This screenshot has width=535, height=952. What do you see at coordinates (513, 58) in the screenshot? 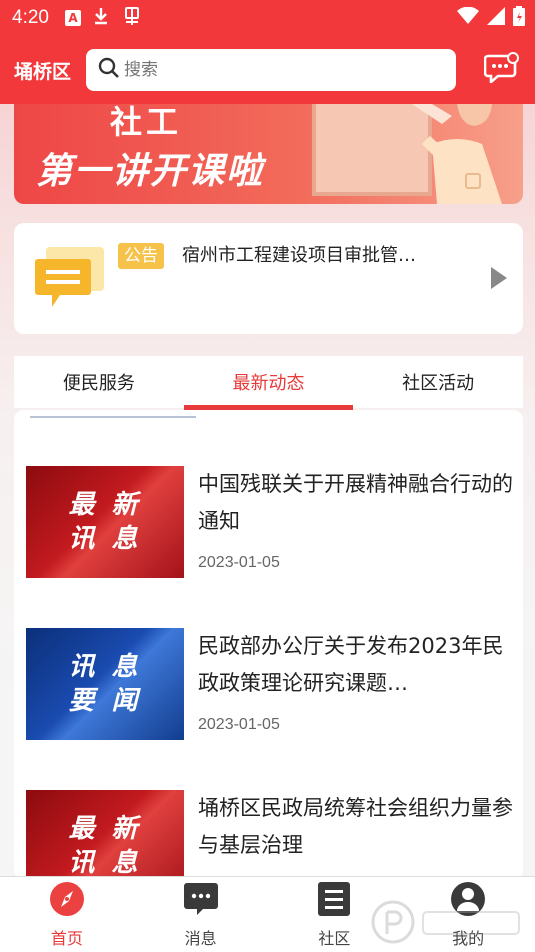
I see `notification-dot` at bounding box center [513, 58].